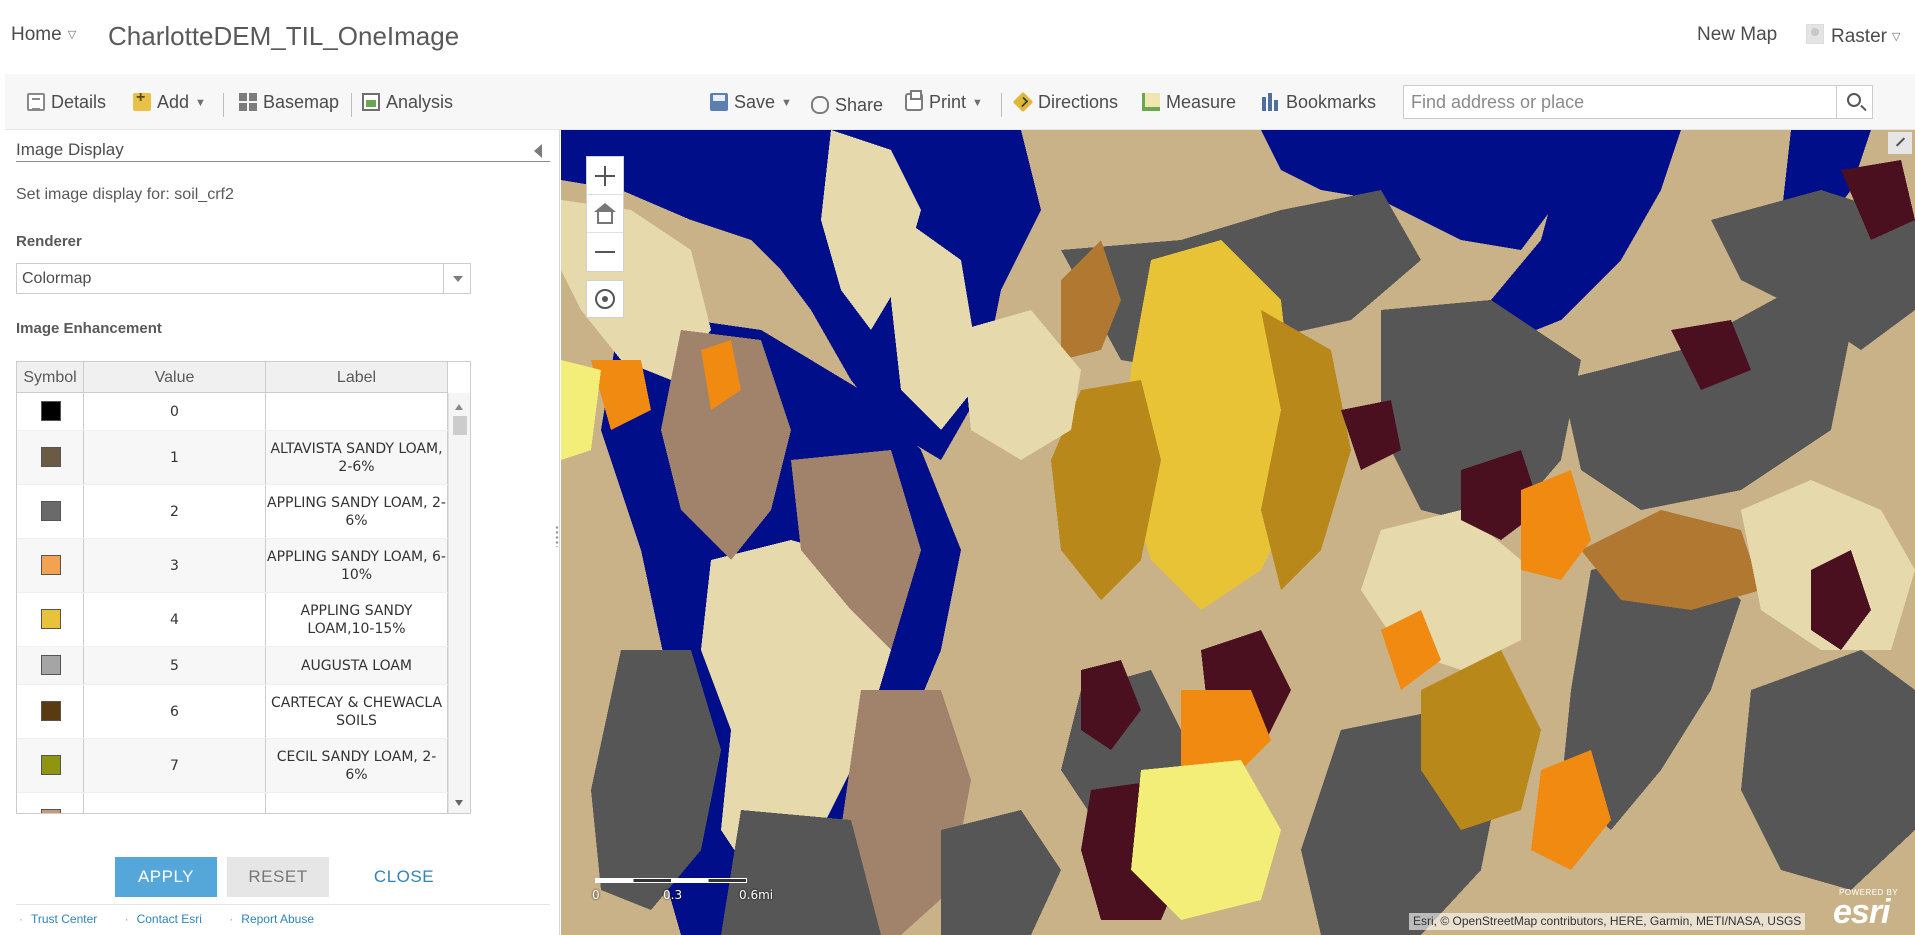 The width and height of the screenshot is (1915, 935). I want to click on label-cell: APPLING SANDY LOAM, 2-6%, so click(357, 511).